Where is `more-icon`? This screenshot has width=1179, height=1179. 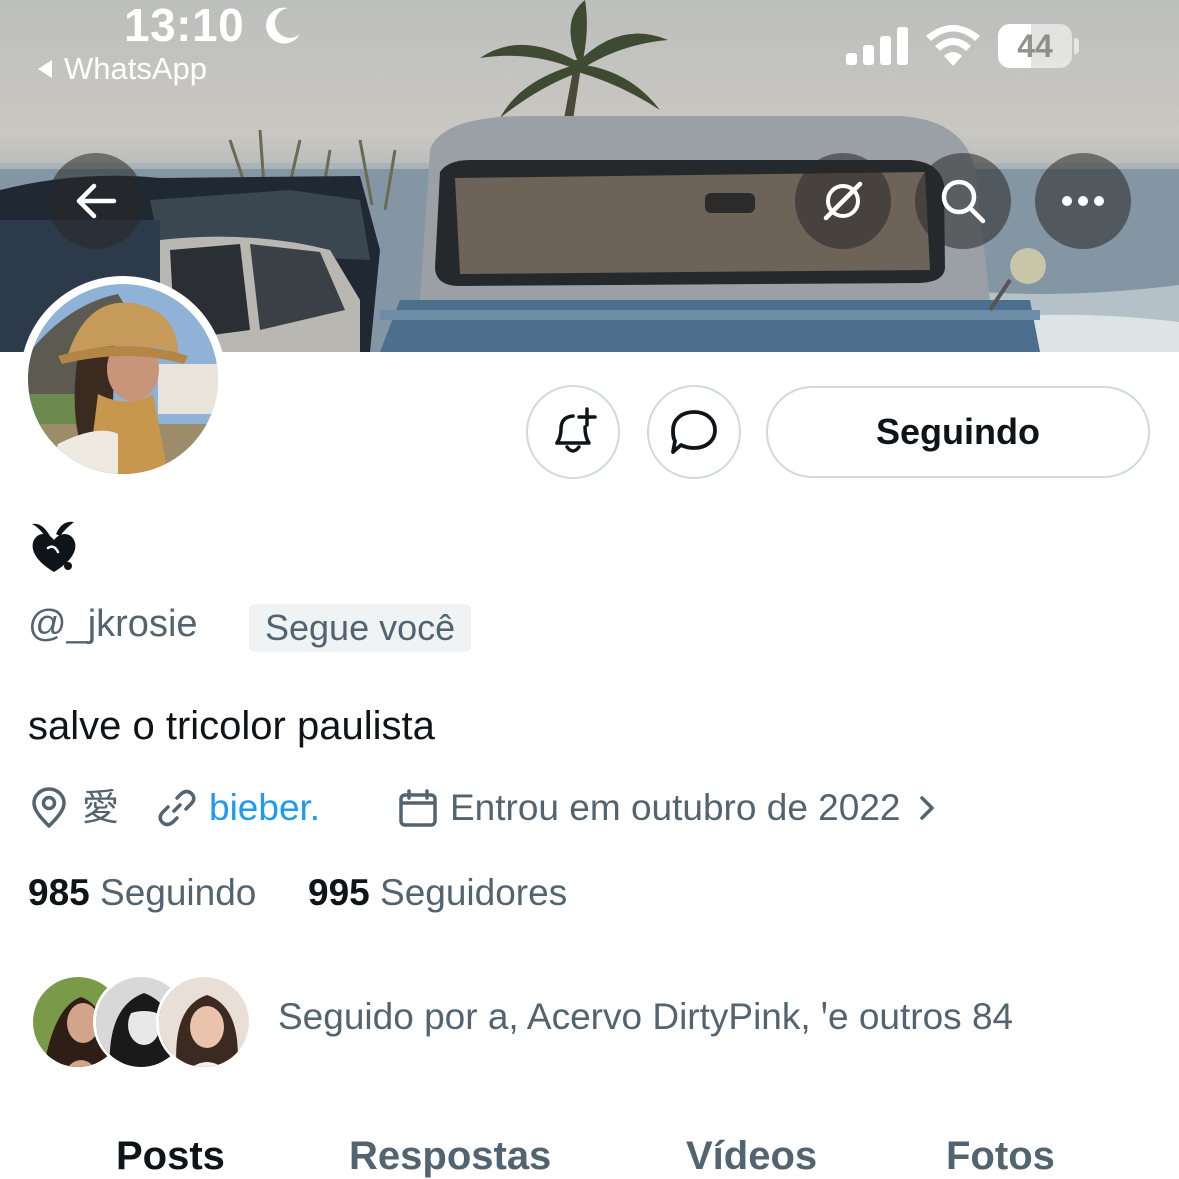 more-icon is located at coordinates (1083, 201).